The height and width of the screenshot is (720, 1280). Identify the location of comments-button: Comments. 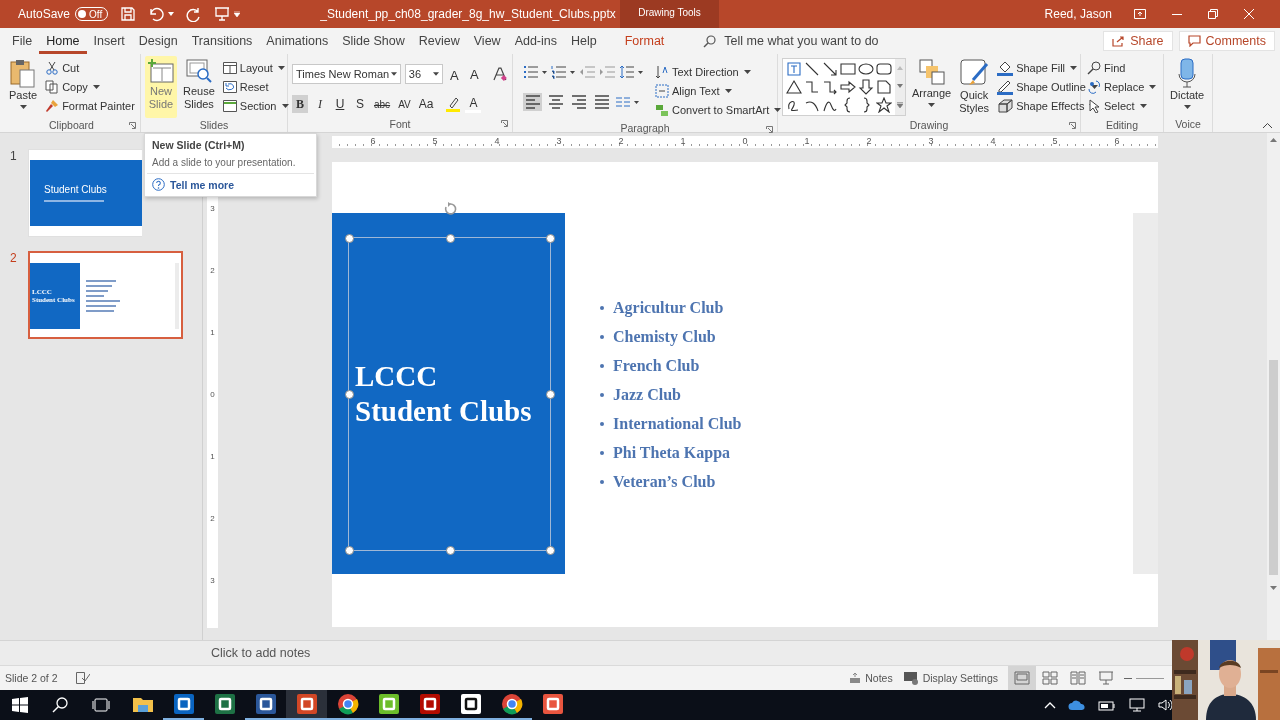
(1226, 41).